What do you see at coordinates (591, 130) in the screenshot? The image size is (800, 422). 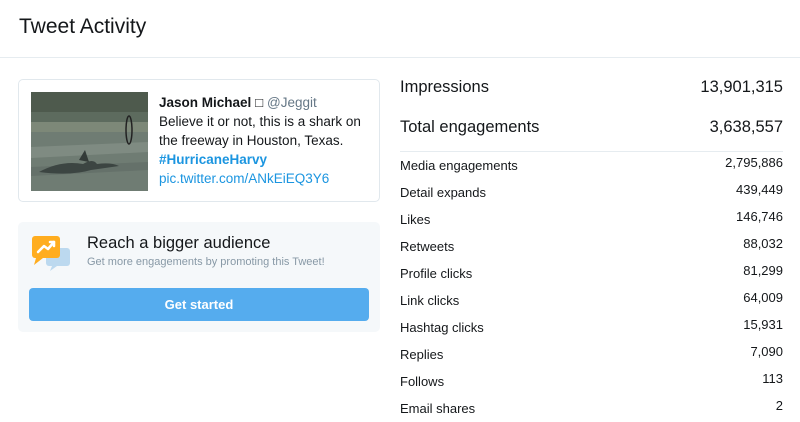 I see `metric-row-total-engagements: Total engagements 3,638,557` at bounding box center [591, 130].